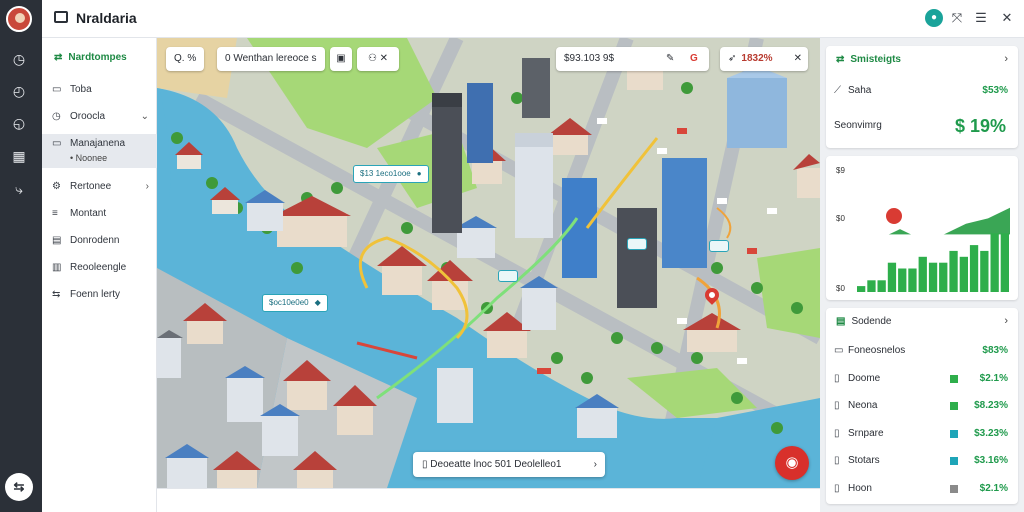 The image size is (1024, 512). Describe the element at coordinates (858, 125) in the screenshot. I see `stats-big-label: Seonvimrg` at that location.